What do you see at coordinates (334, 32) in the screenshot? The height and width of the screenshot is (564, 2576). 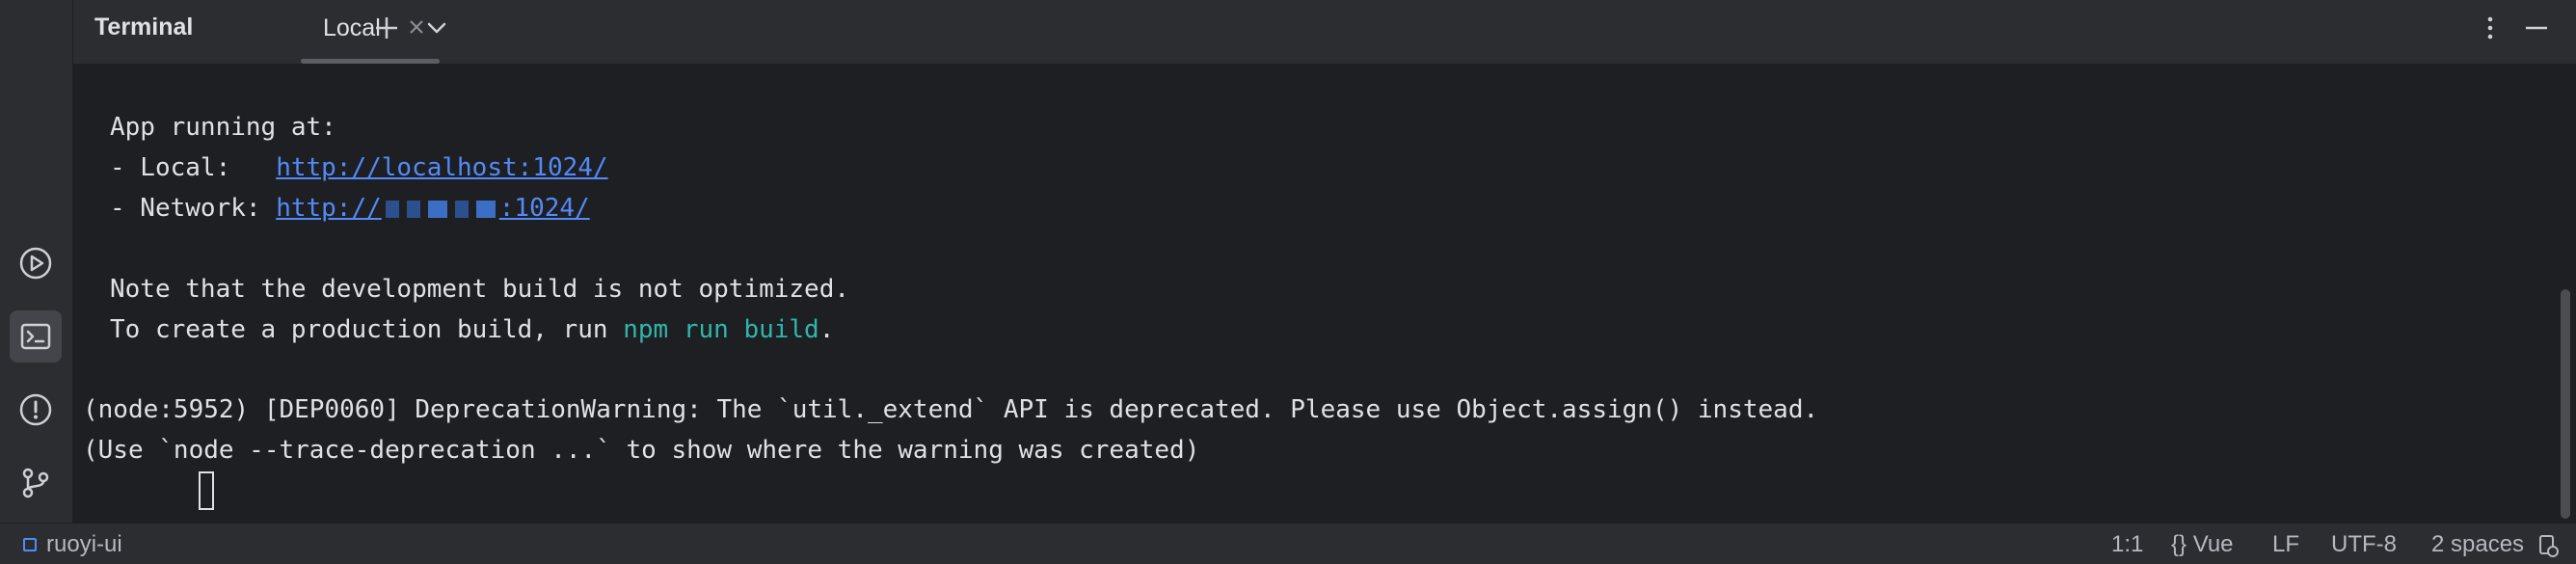 I see `tab-local: Local` at bounding box center [334, 32].